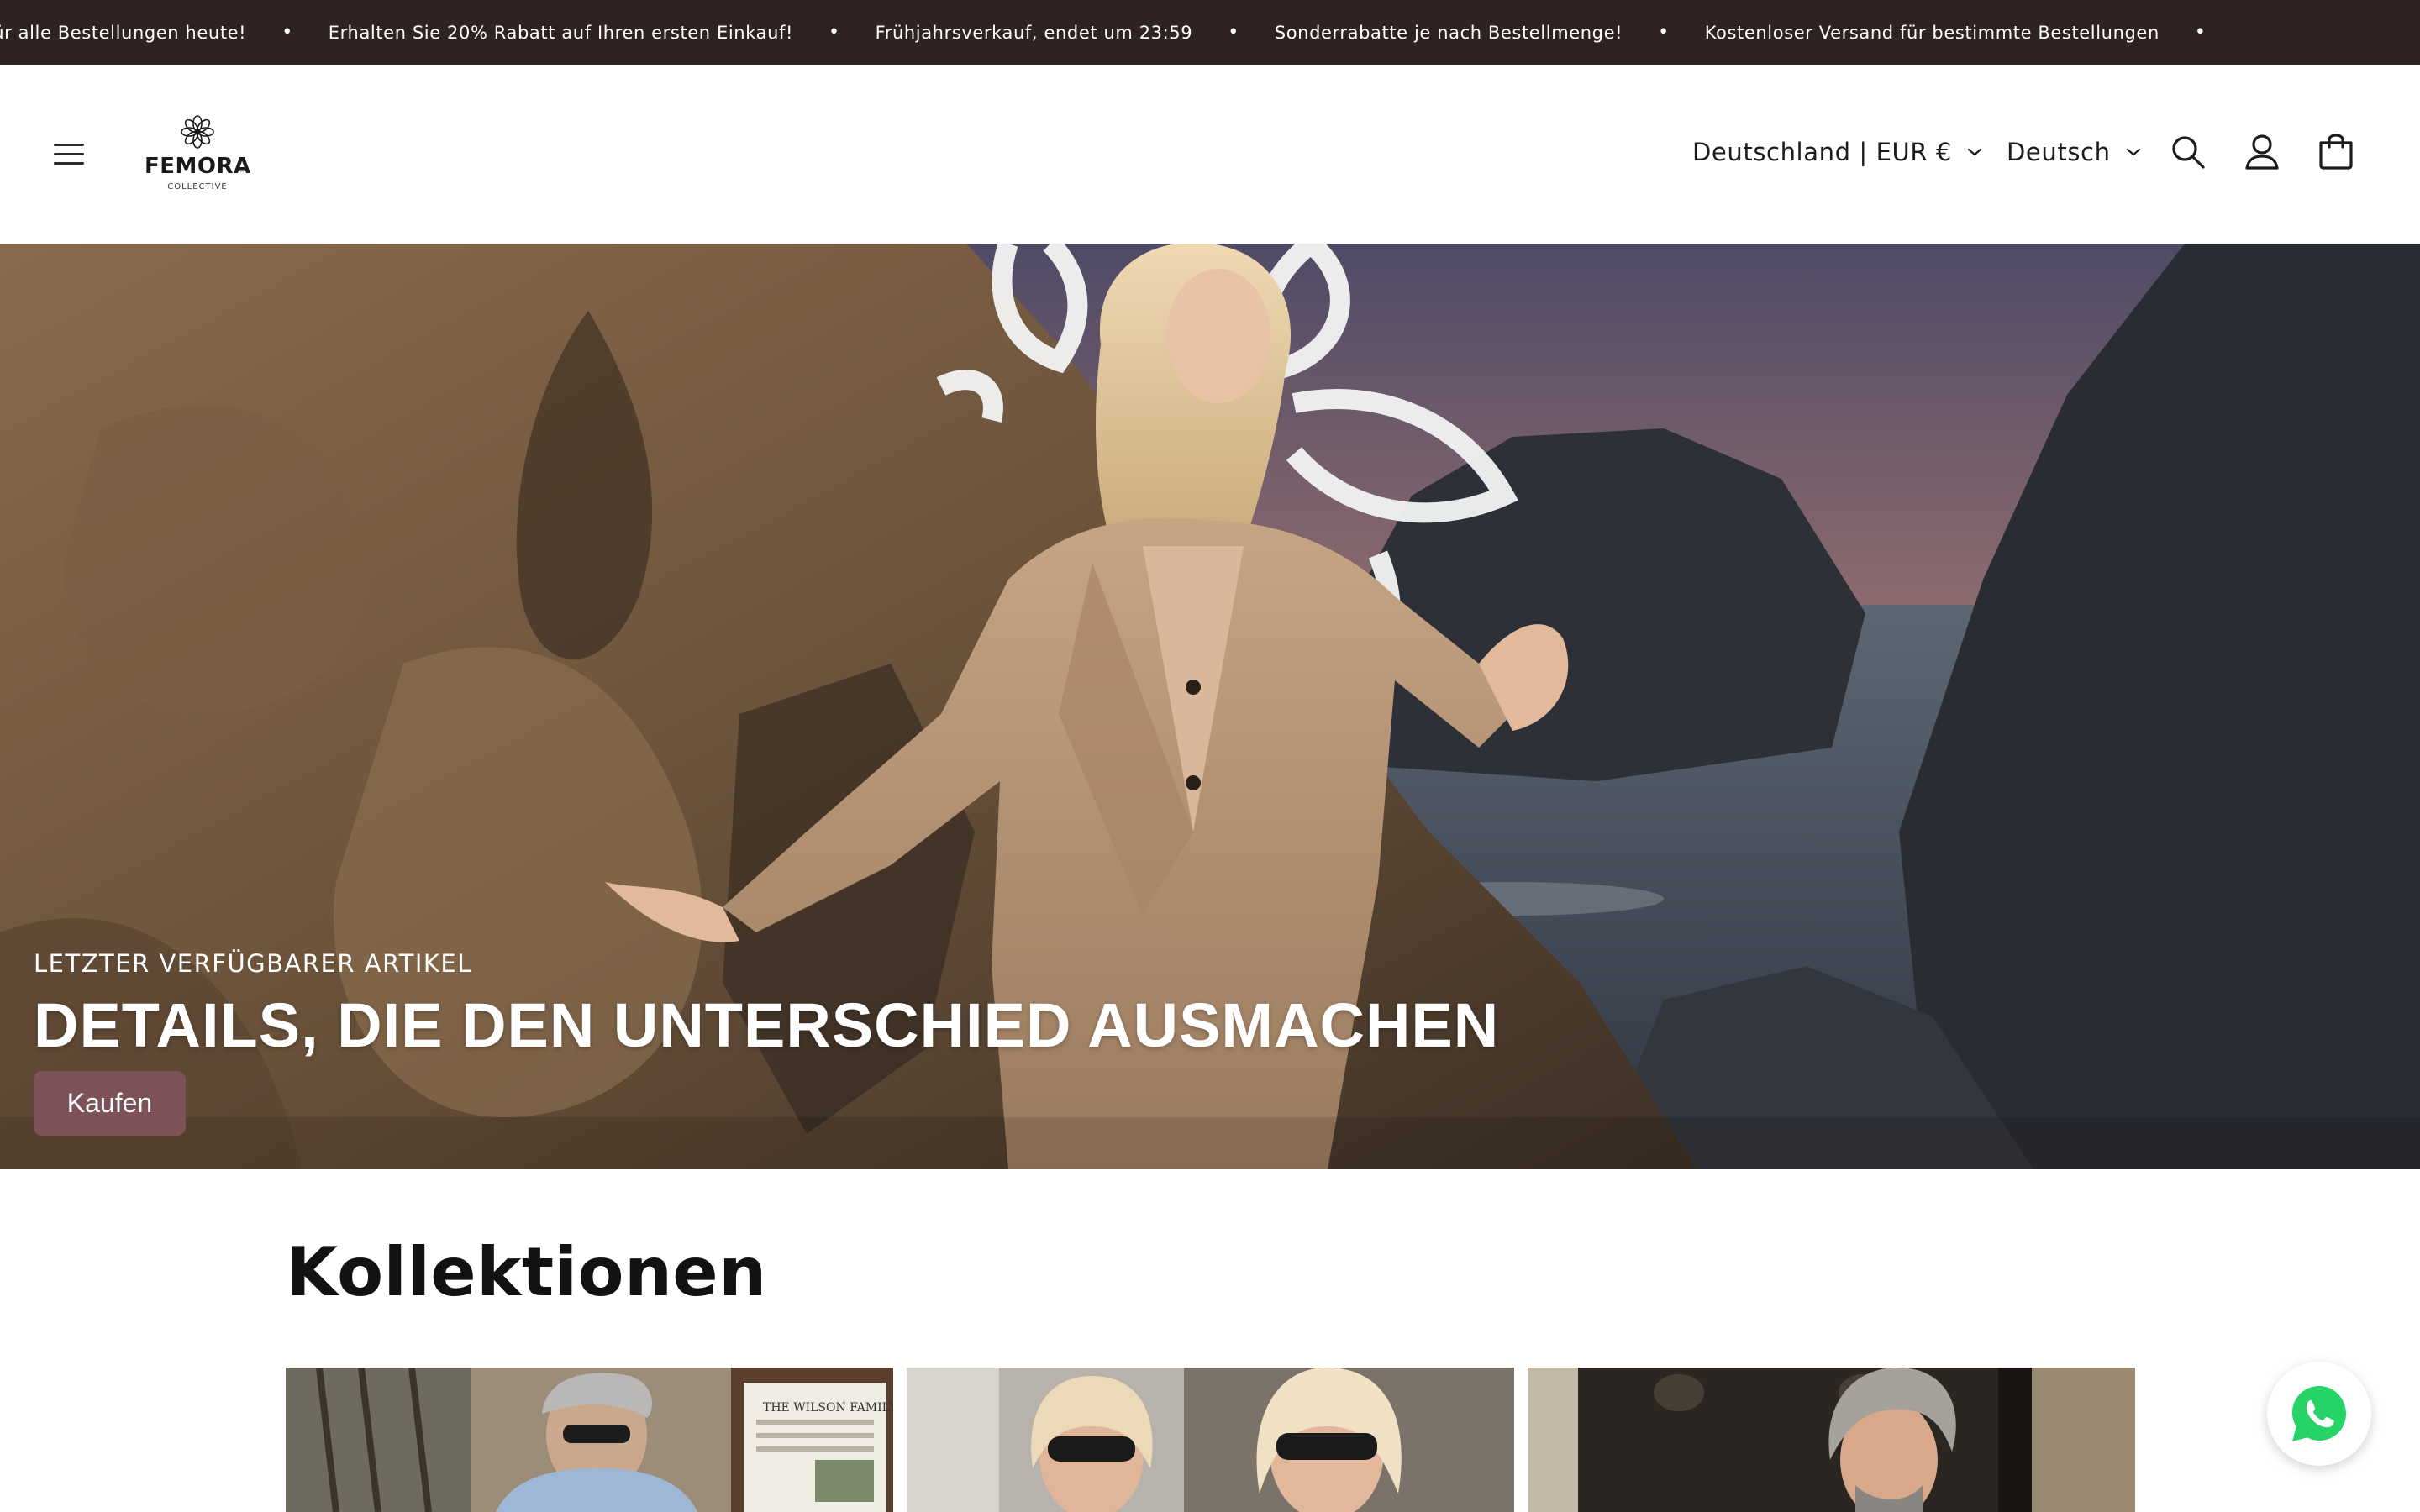 Image resolution: width=2420 pixels, height=1512 pixels. I want to click on language-selector: Deutsch, so click(2074, 152).